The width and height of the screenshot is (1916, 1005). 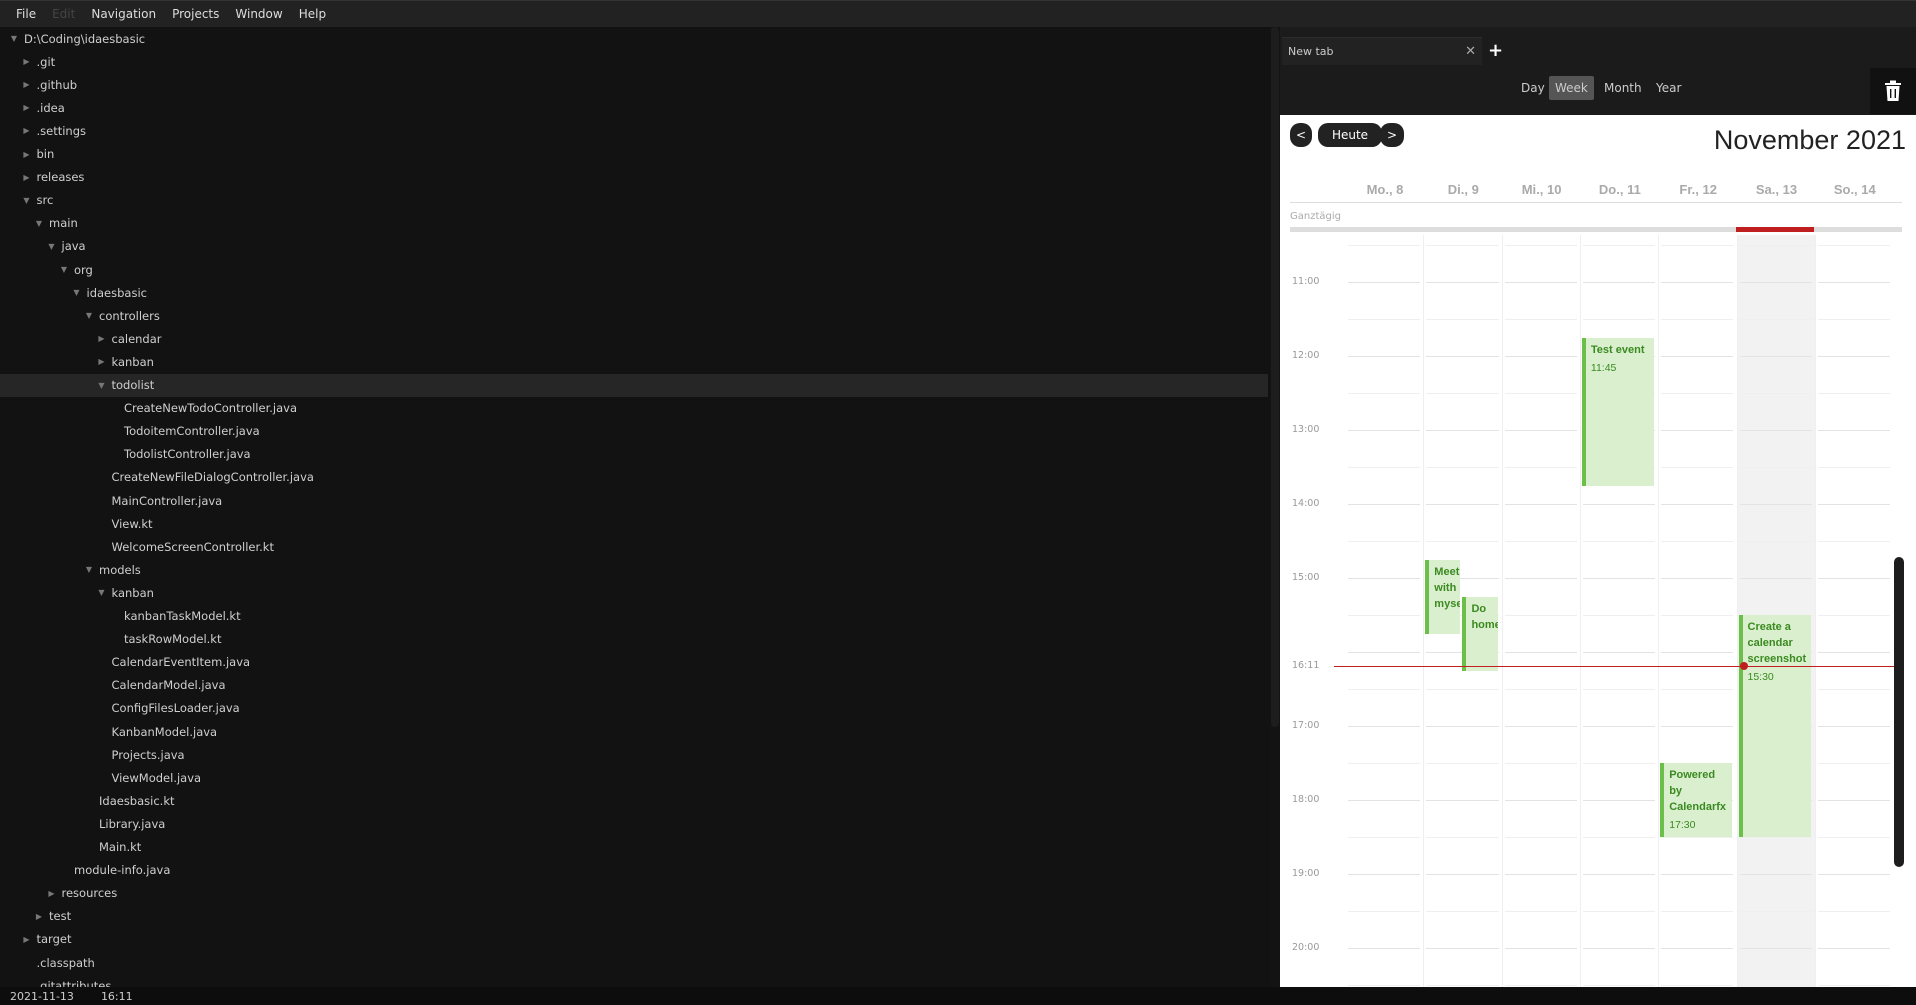 I want to click on menu-projects: Projects, so click(x=195, y=14).